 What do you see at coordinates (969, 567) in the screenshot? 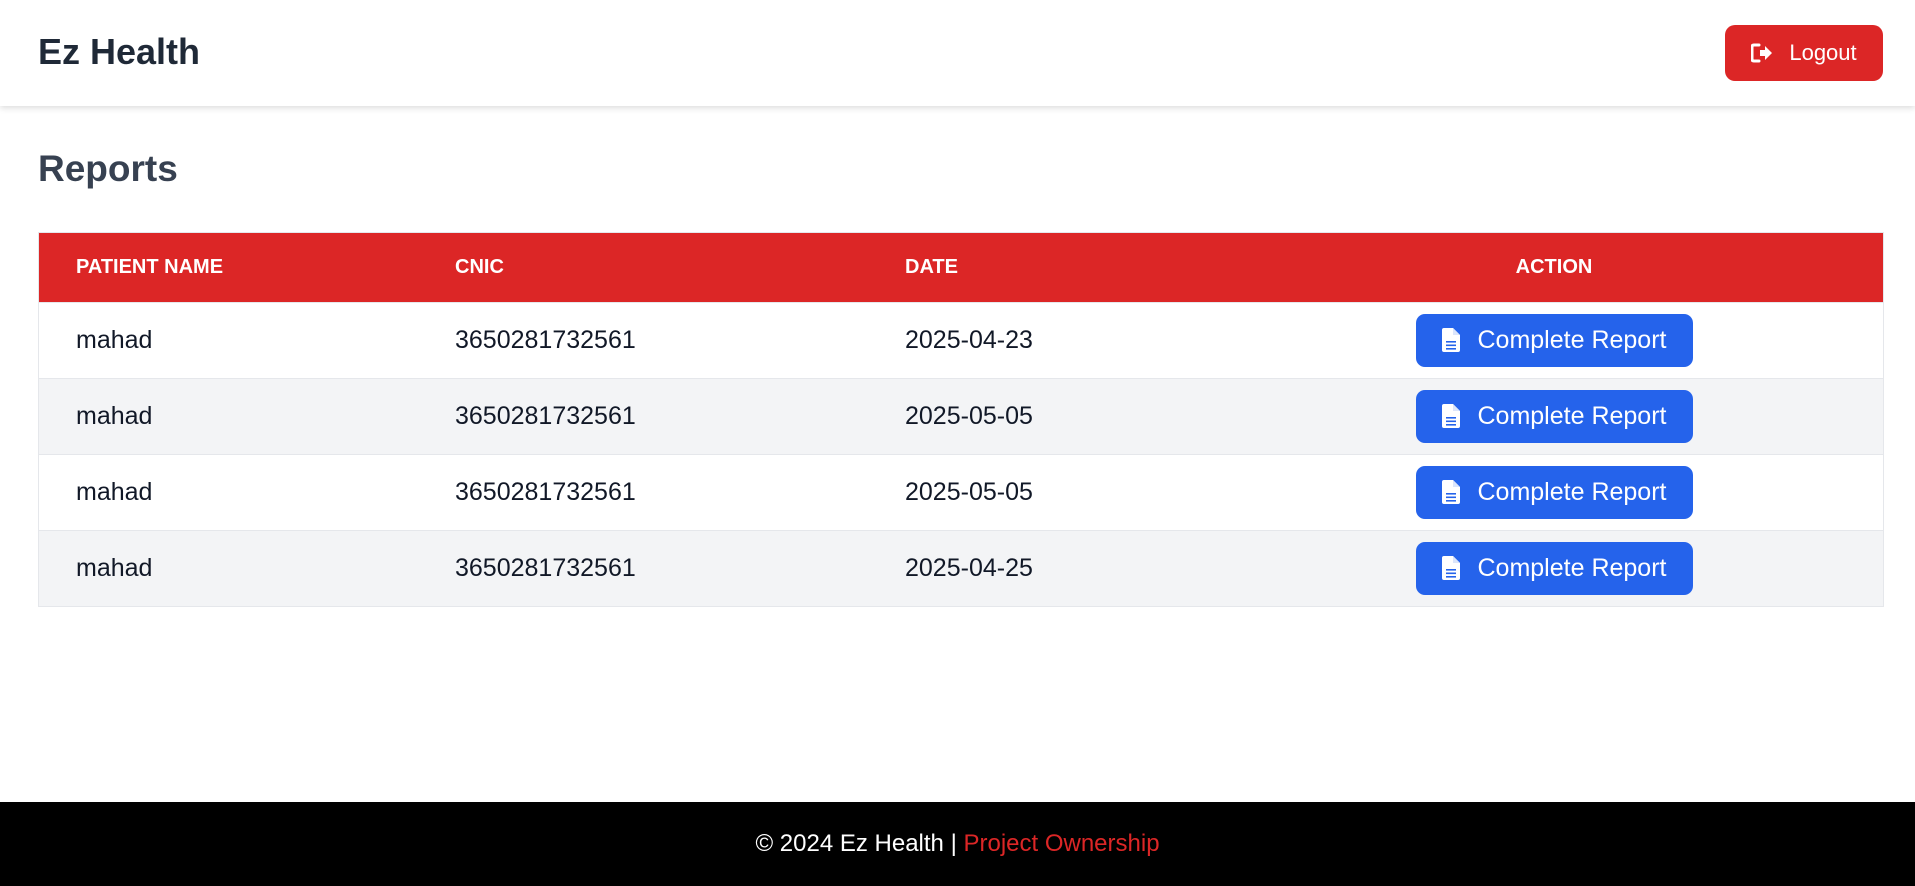
I see `cell-date: 2025-04-25` at bounding box center [969, 567].